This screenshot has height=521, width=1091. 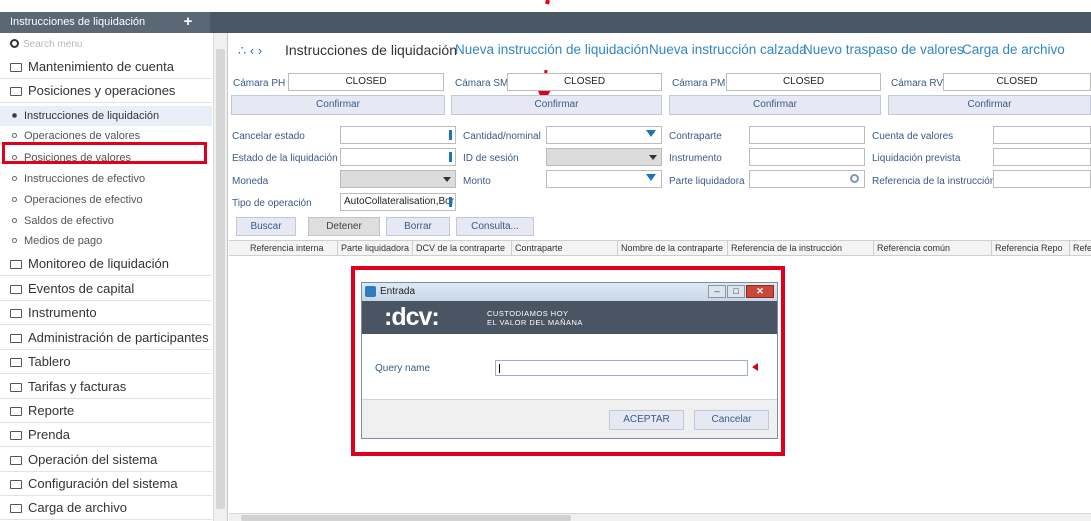 What do you see at coordinates (462, 248) in the screenshot?
I see `column-dcv-contraparte: DCV de la contraparte` at bounding box center [462, 248].